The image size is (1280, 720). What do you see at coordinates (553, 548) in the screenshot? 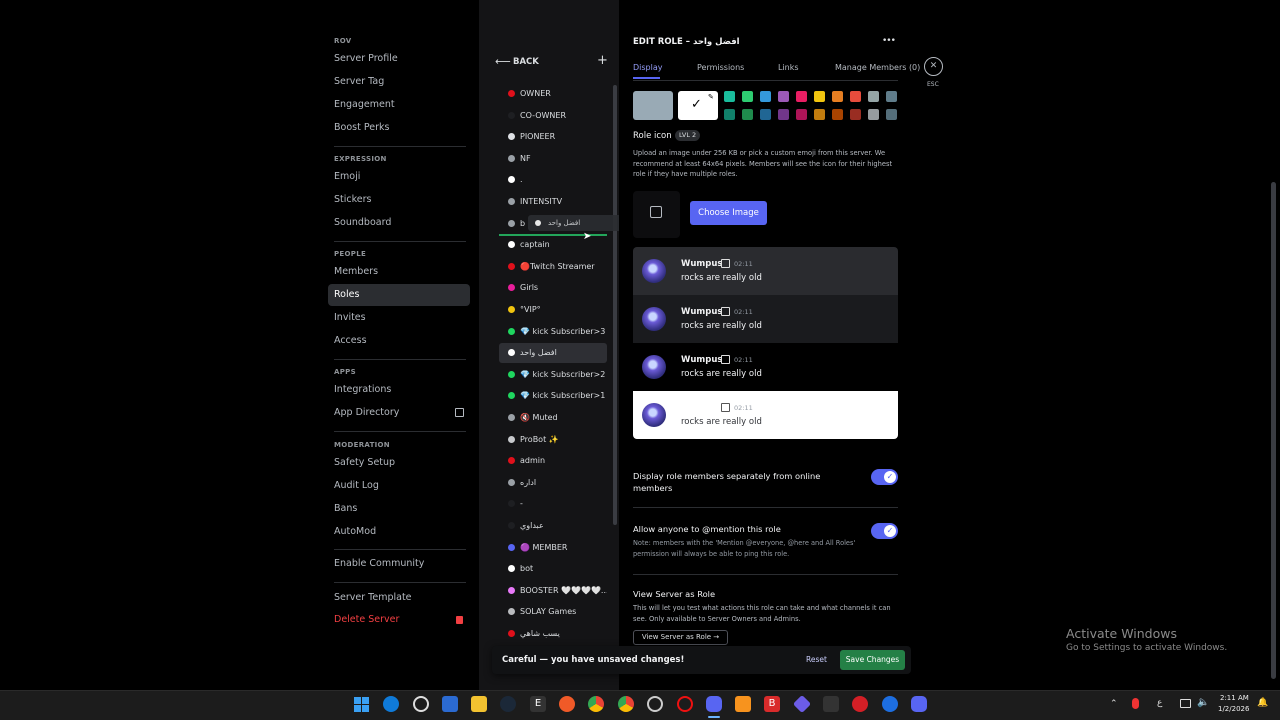
I see `role-item: 🟣 MEMBER` at bounding box center [553, 548].